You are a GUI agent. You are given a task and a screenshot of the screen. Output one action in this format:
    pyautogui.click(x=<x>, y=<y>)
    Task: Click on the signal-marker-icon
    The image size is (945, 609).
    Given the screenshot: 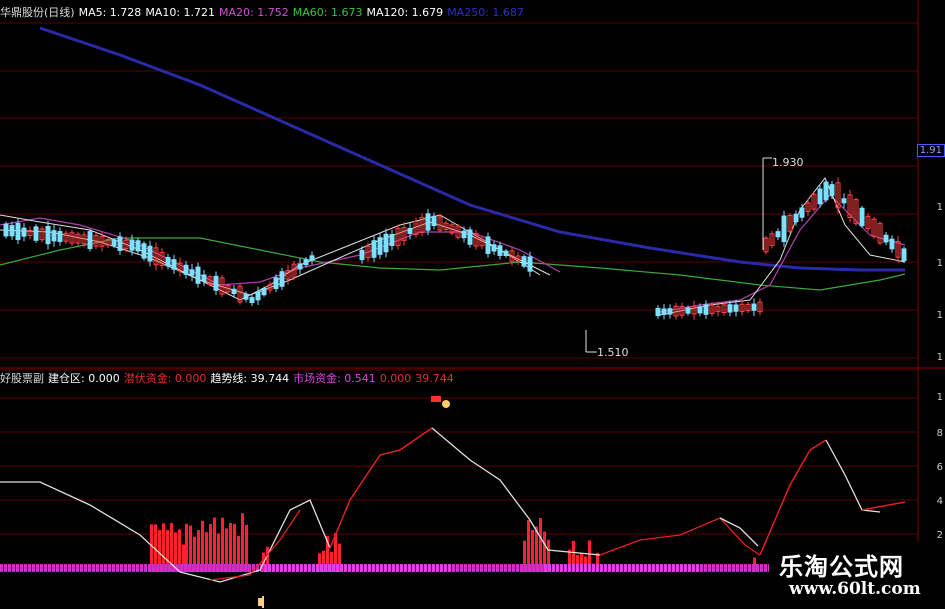 What is the action you would take?
    pyautogui.click(x=446, y=404)
    